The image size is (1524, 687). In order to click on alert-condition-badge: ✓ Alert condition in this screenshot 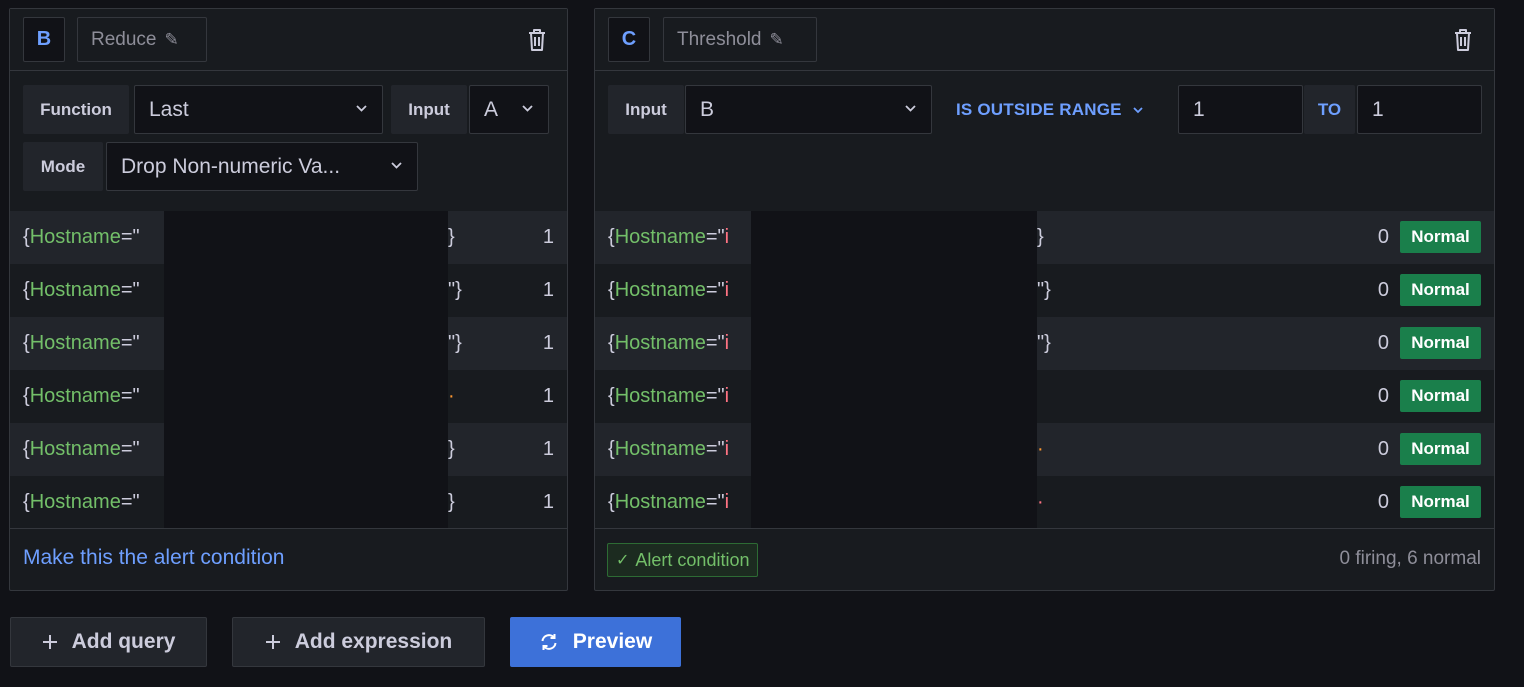, I will do `click(683, 560)`.